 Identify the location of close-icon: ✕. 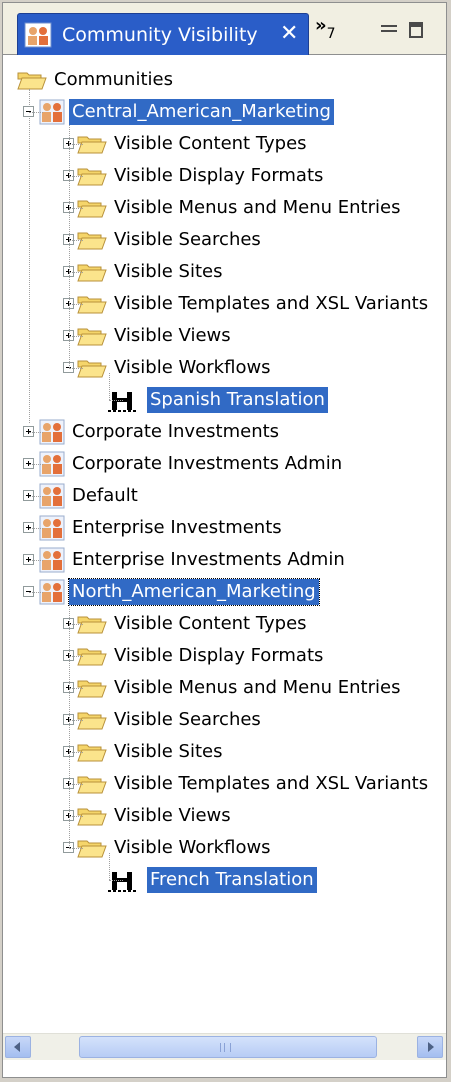
(289, 34).